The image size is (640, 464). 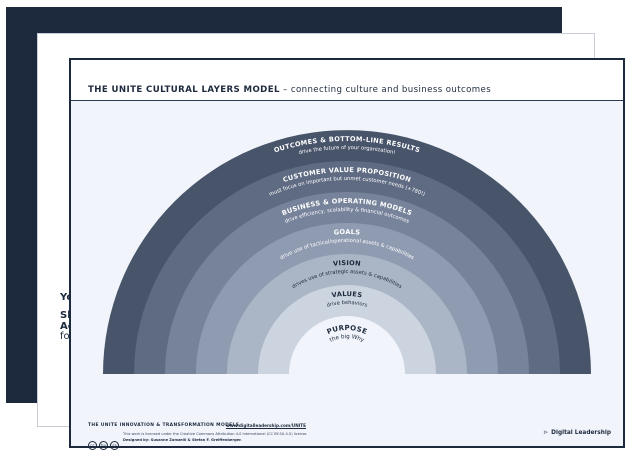 What do you see at coordinates (581, 433) in the screenshot?
I see `brand-name: Digital Leadership` at bounding box center [581, 433].